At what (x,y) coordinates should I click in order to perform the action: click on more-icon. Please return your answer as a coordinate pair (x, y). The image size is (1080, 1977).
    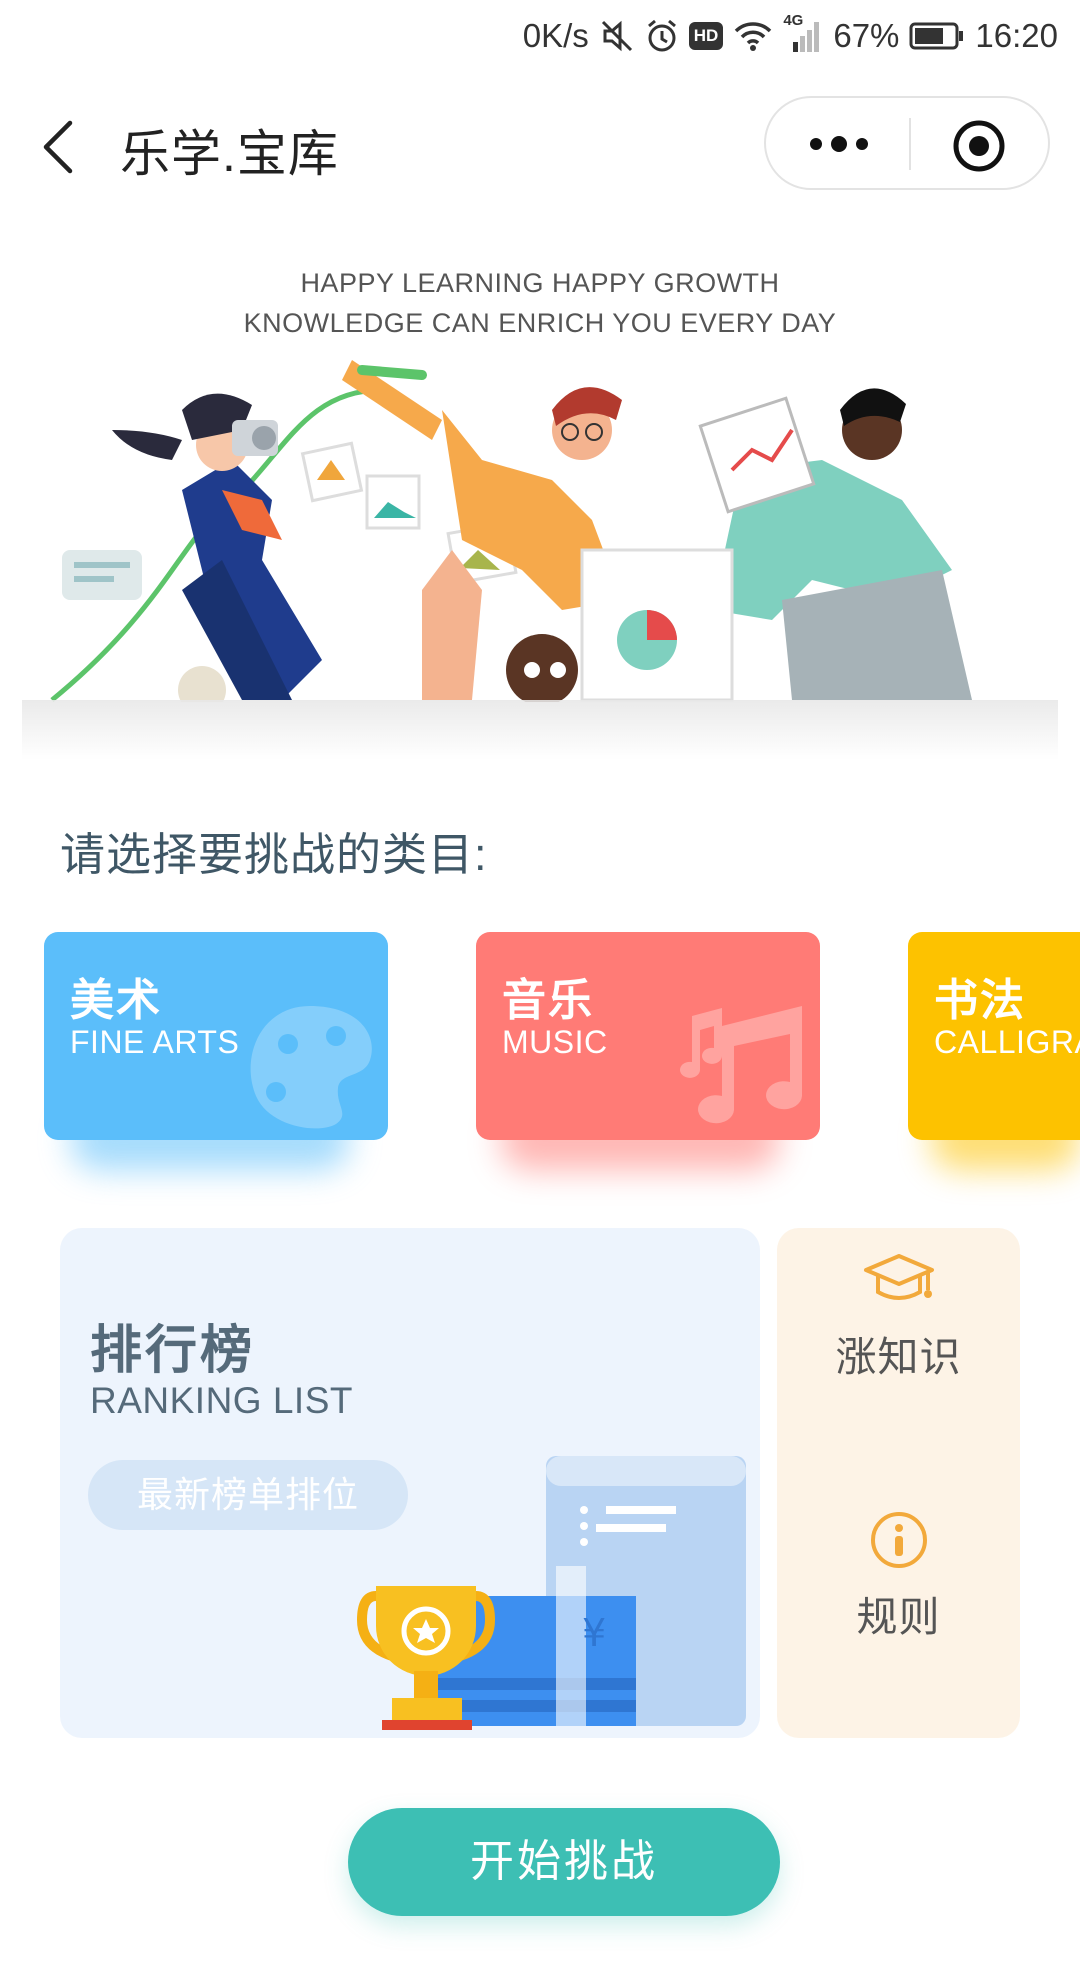
    Looking at the image, I should click on (839, 144).